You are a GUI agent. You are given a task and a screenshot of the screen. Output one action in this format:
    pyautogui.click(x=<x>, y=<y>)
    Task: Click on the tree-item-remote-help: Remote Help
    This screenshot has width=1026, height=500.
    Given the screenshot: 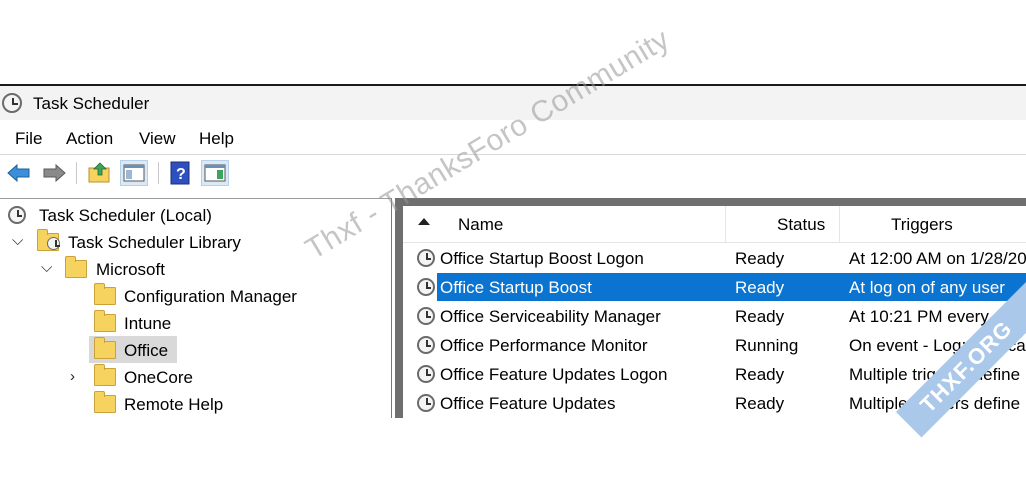 What is the action you would take?
    pyautogui.click(x=196, y=404)
    